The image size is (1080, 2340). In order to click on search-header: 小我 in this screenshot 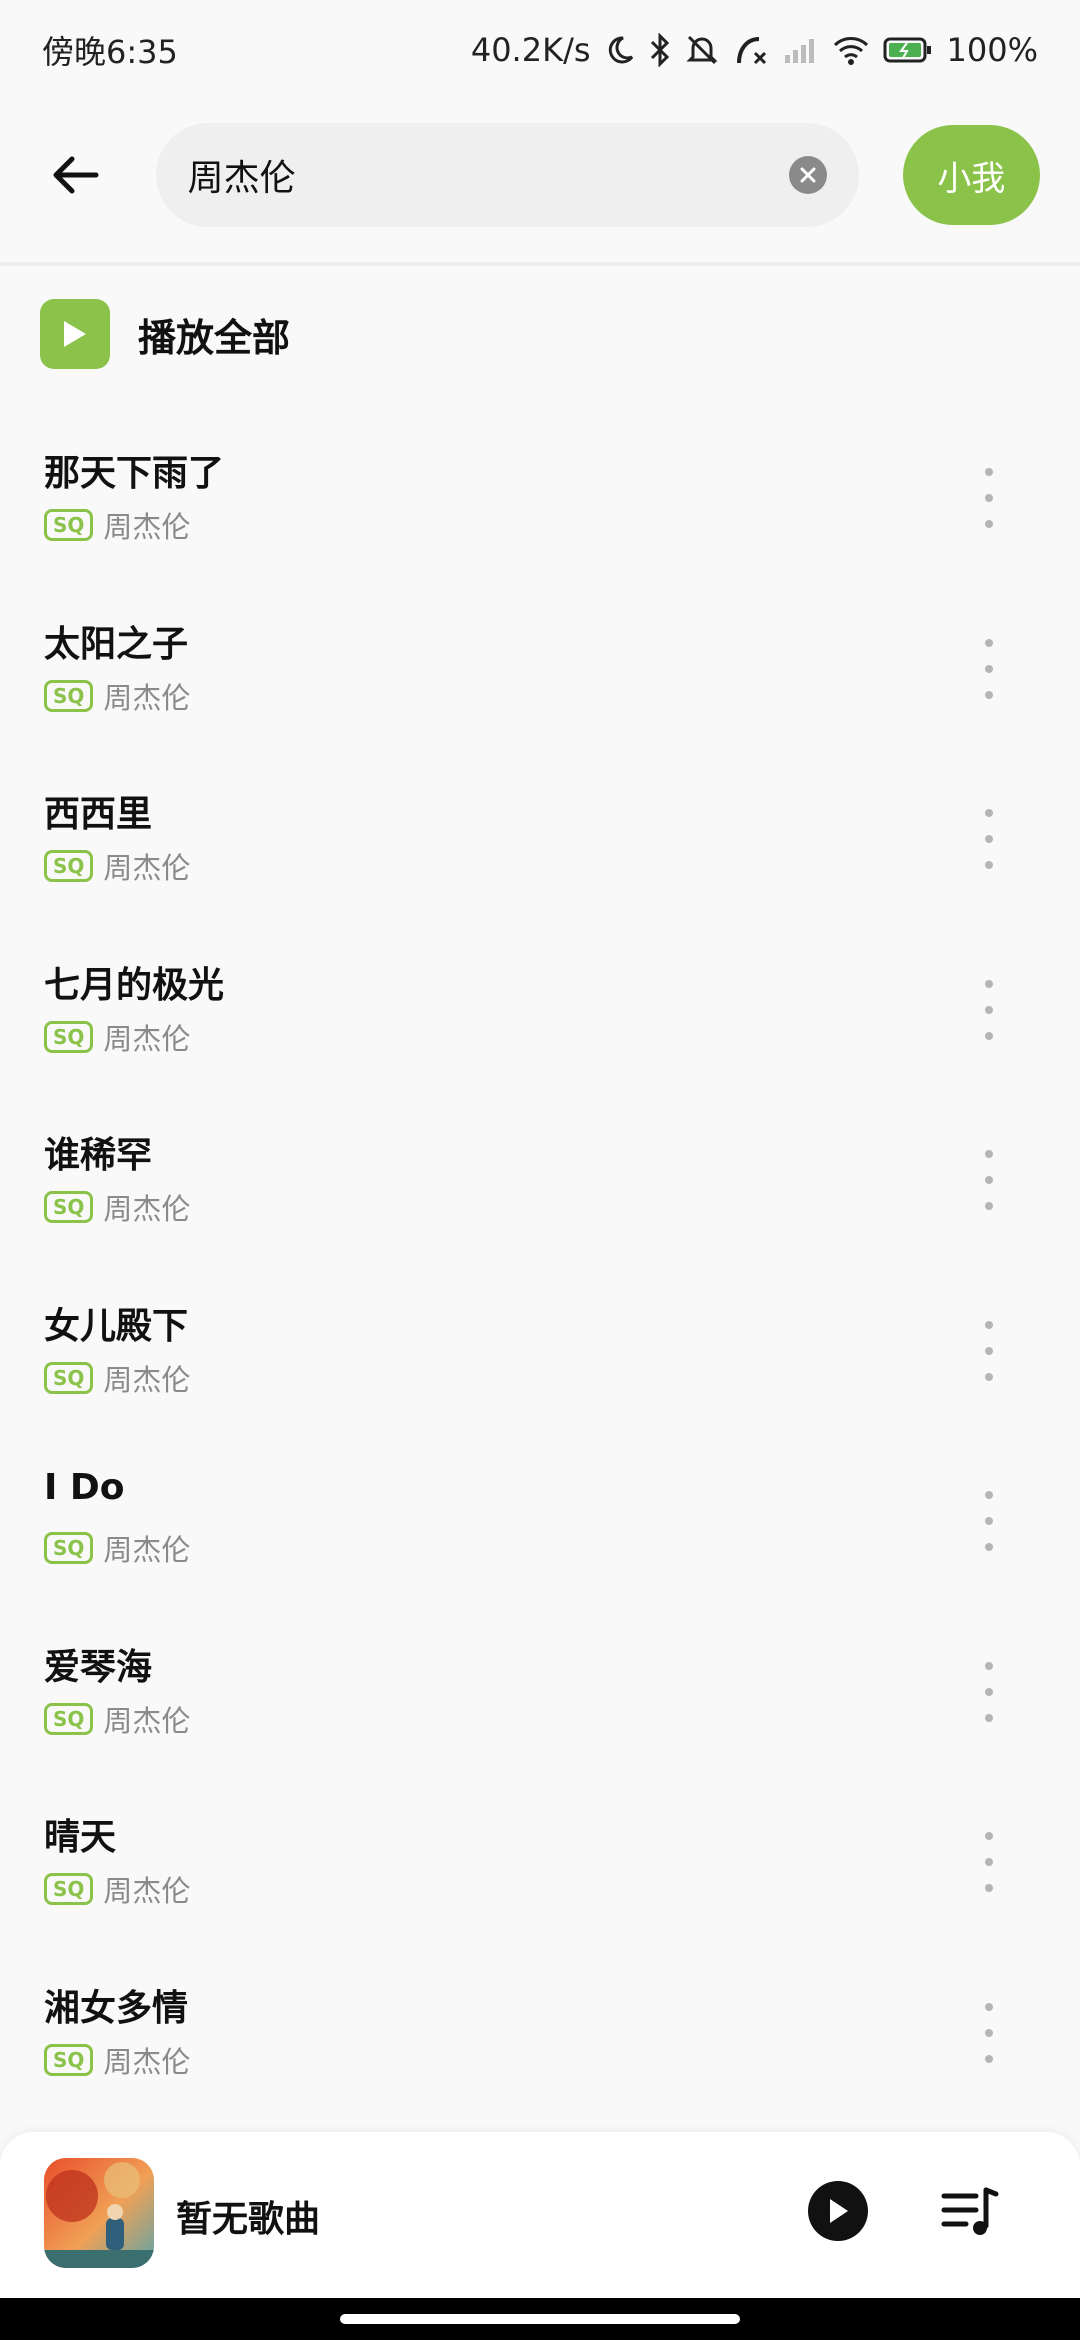, I will do `click(540, 175)`.